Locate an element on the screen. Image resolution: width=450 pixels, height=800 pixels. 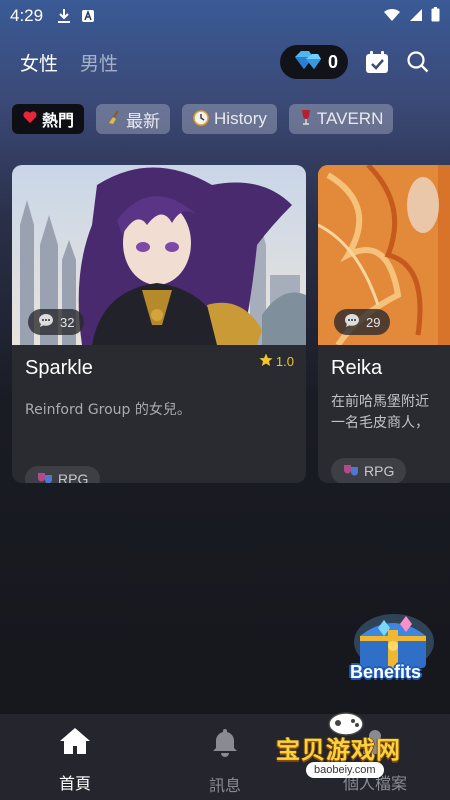
character-portrait-reika: 29 is located at coordinates (384, 255).